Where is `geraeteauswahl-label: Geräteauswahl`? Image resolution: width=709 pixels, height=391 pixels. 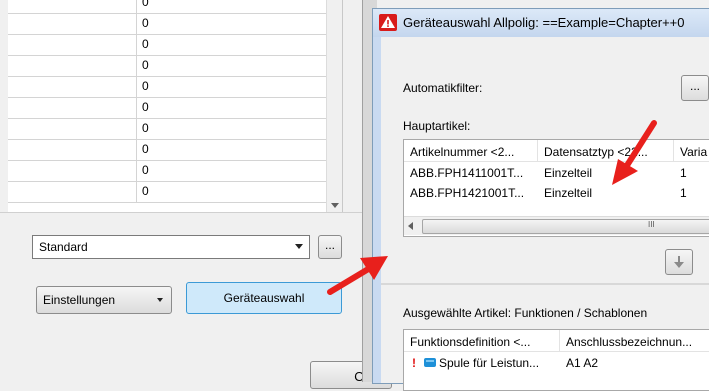 geraeteauswahl-label: Geräteauswahl is located at coordinates (264, 298).